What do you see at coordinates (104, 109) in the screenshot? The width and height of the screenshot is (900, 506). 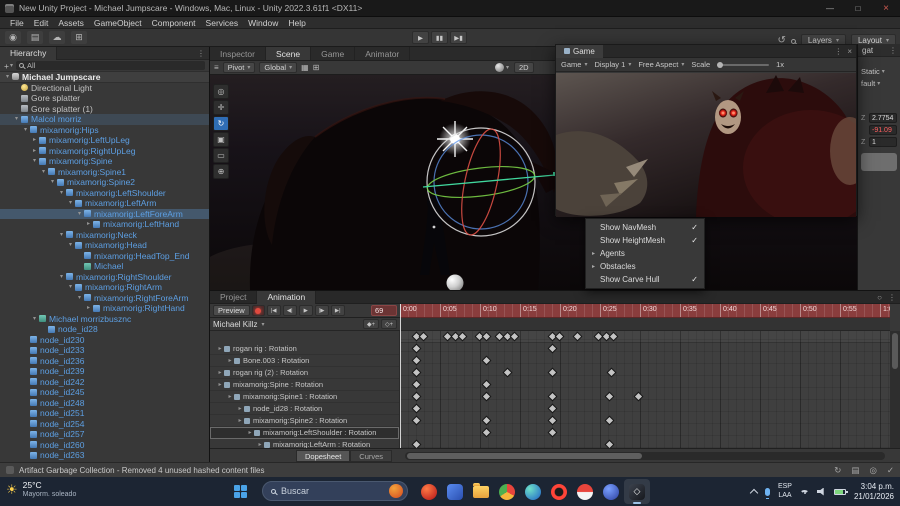 I see `hierarchy-item-gore-splatter-1: Gore splatter (1)` at bounding box center [104, 109].